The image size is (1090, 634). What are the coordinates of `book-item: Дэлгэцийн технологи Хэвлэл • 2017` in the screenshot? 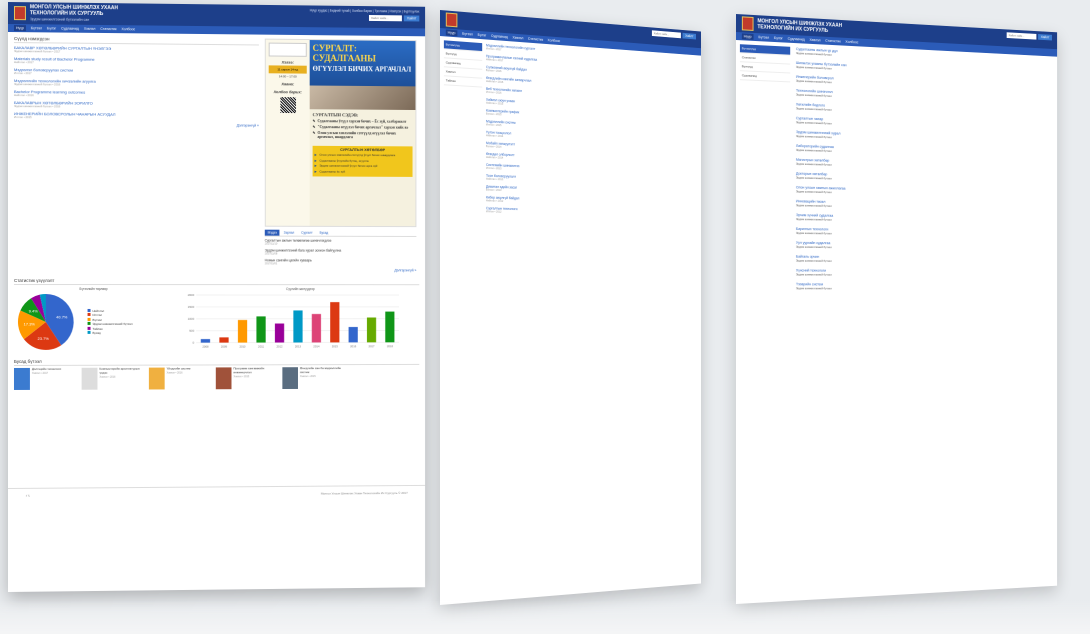 It's located at (44, 378).